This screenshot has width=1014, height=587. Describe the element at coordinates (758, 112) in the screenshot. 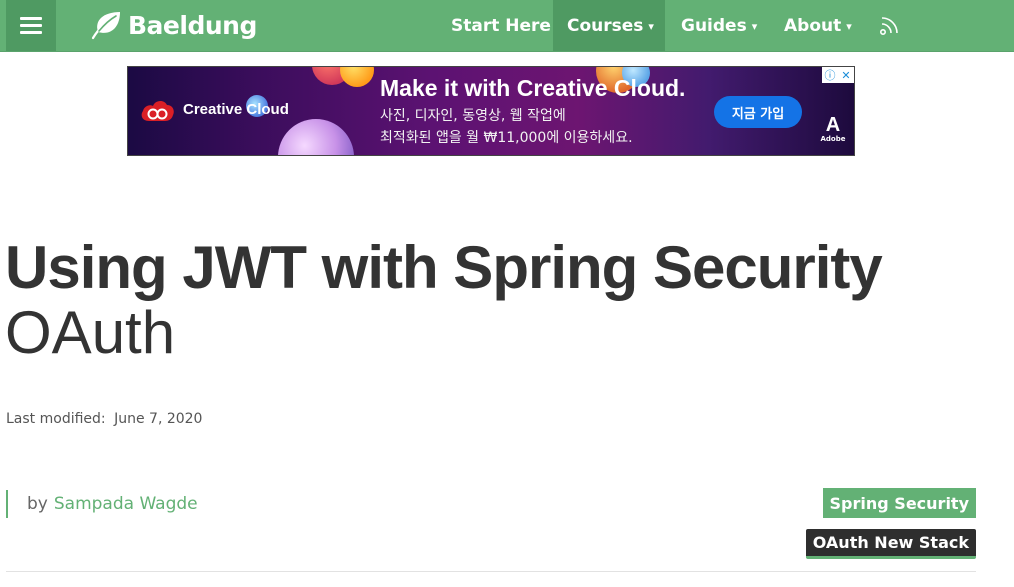

I see `ad-signup-button: 지금 가입` at that location.